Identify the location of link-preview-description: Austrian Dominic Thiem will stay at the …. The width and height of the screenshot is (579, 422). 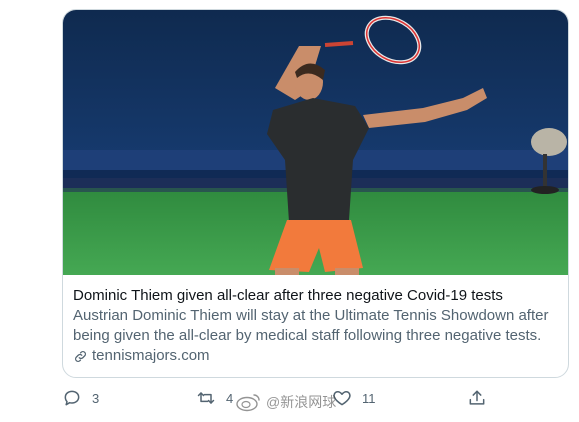
(311, 325).